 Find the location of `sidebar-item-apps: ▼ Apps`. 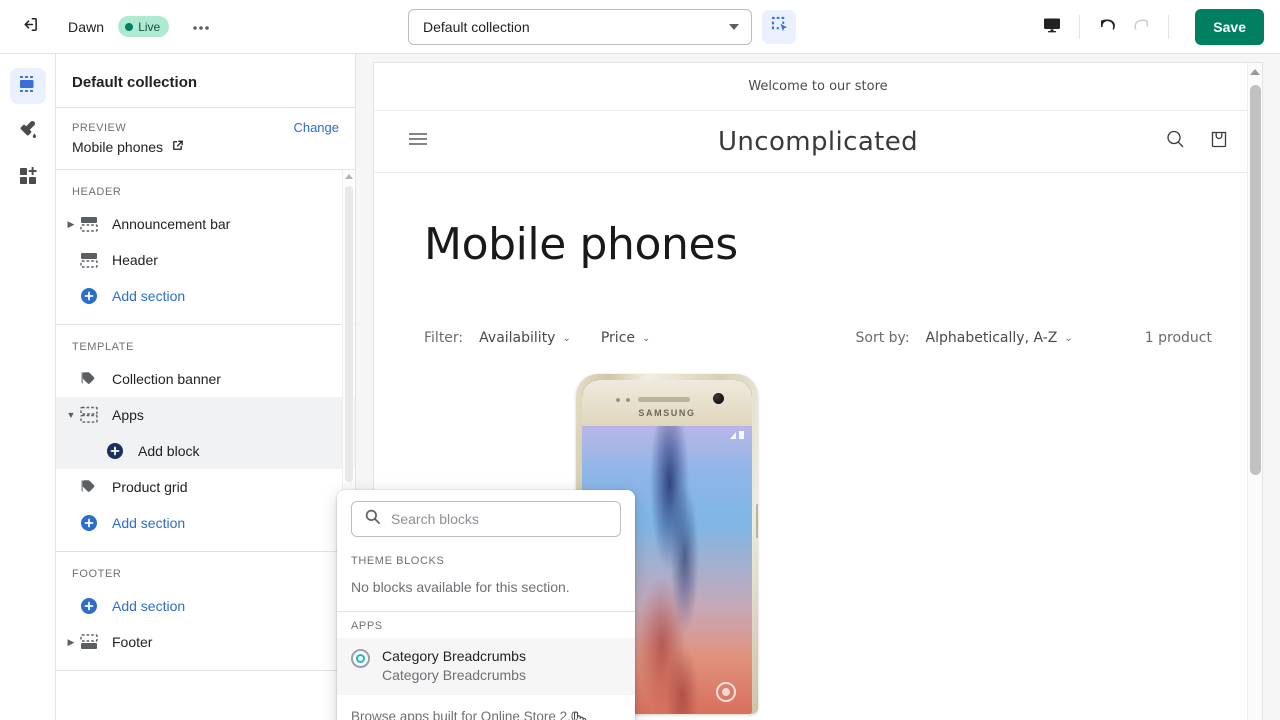

sidebar-item-apps: ▼ Apps is located at coordinates (205, 415).